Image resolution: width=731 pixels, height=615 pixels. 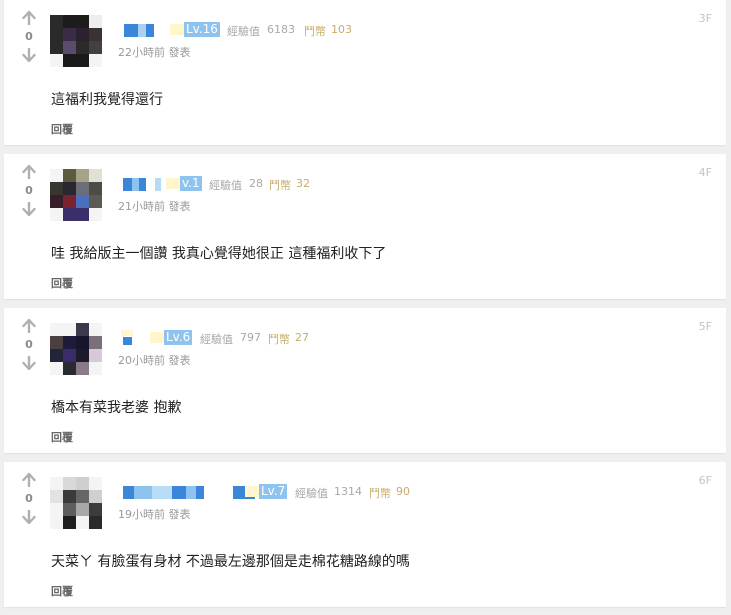 What do you see at coordinates (302, 337) in the screenshot?
I see `coin-value: 27` at bounding box center [302, 337].